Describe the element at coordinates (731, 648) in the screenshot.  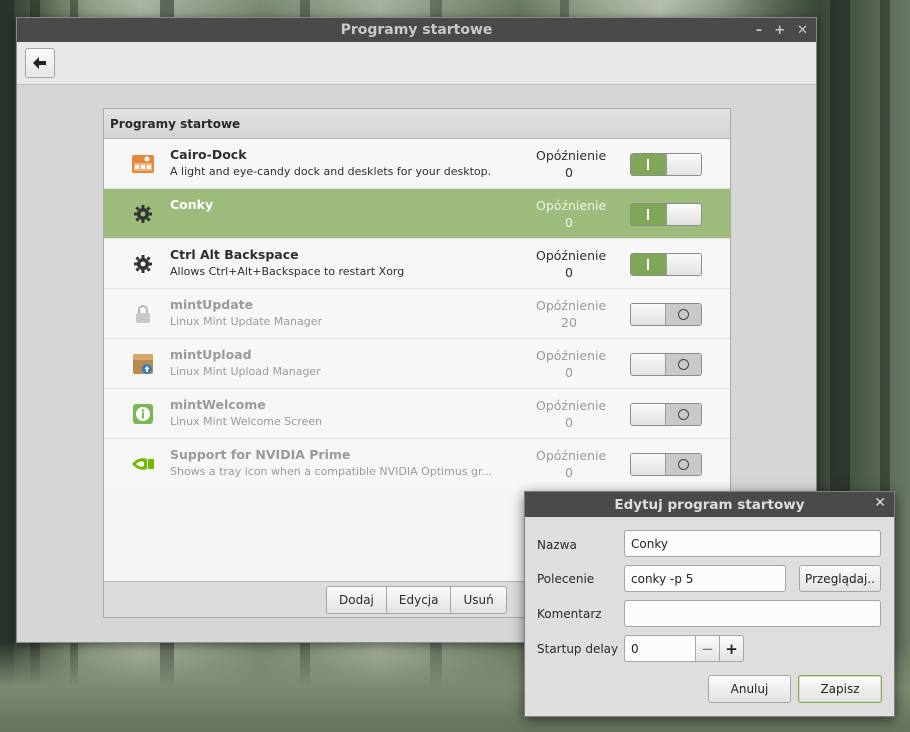
I see `increment-button: +` at that location.